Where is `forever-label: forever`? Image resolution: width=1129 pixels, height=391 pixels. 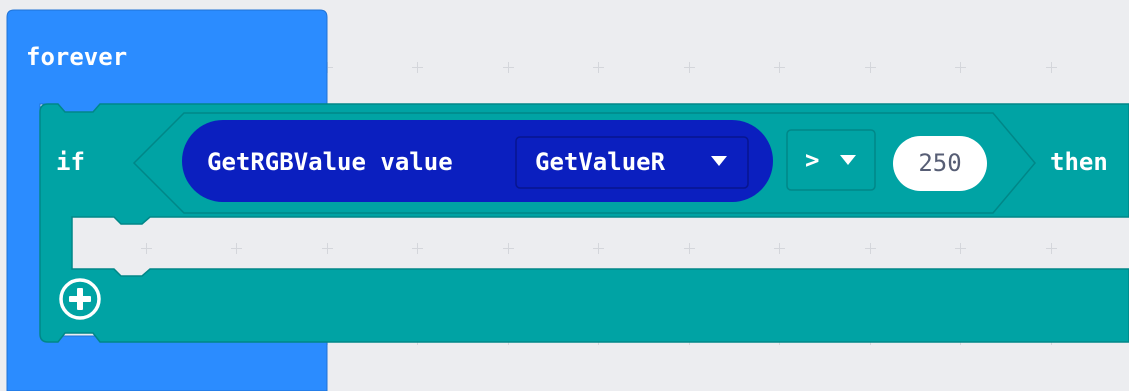
forever-label: forever is located at coordinates (77, 57).